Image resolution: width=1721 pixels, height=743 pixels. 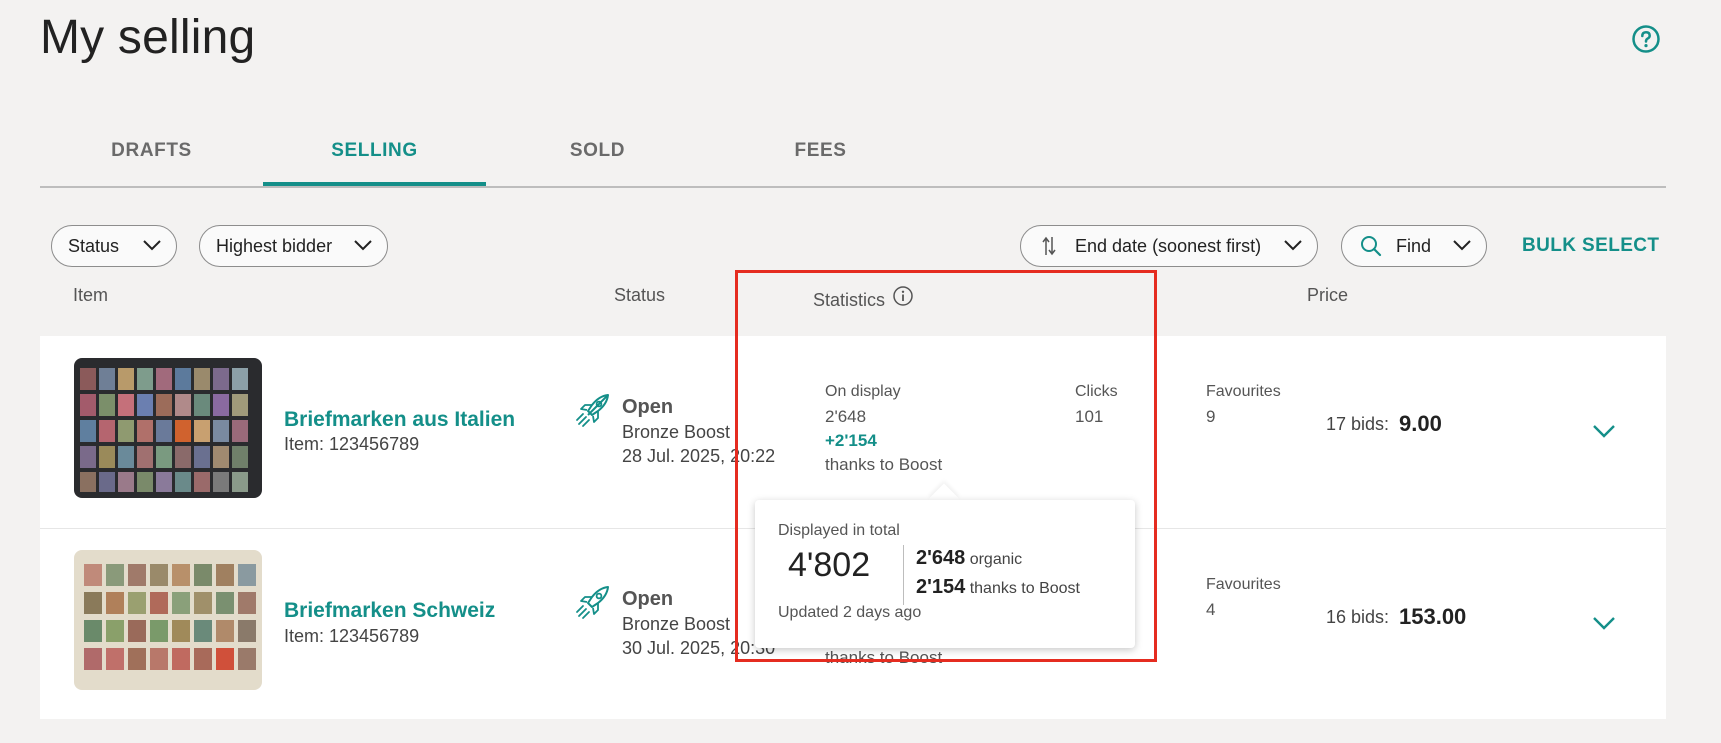 I want to click on column-header-status: Status, so click(x=640, y=295).